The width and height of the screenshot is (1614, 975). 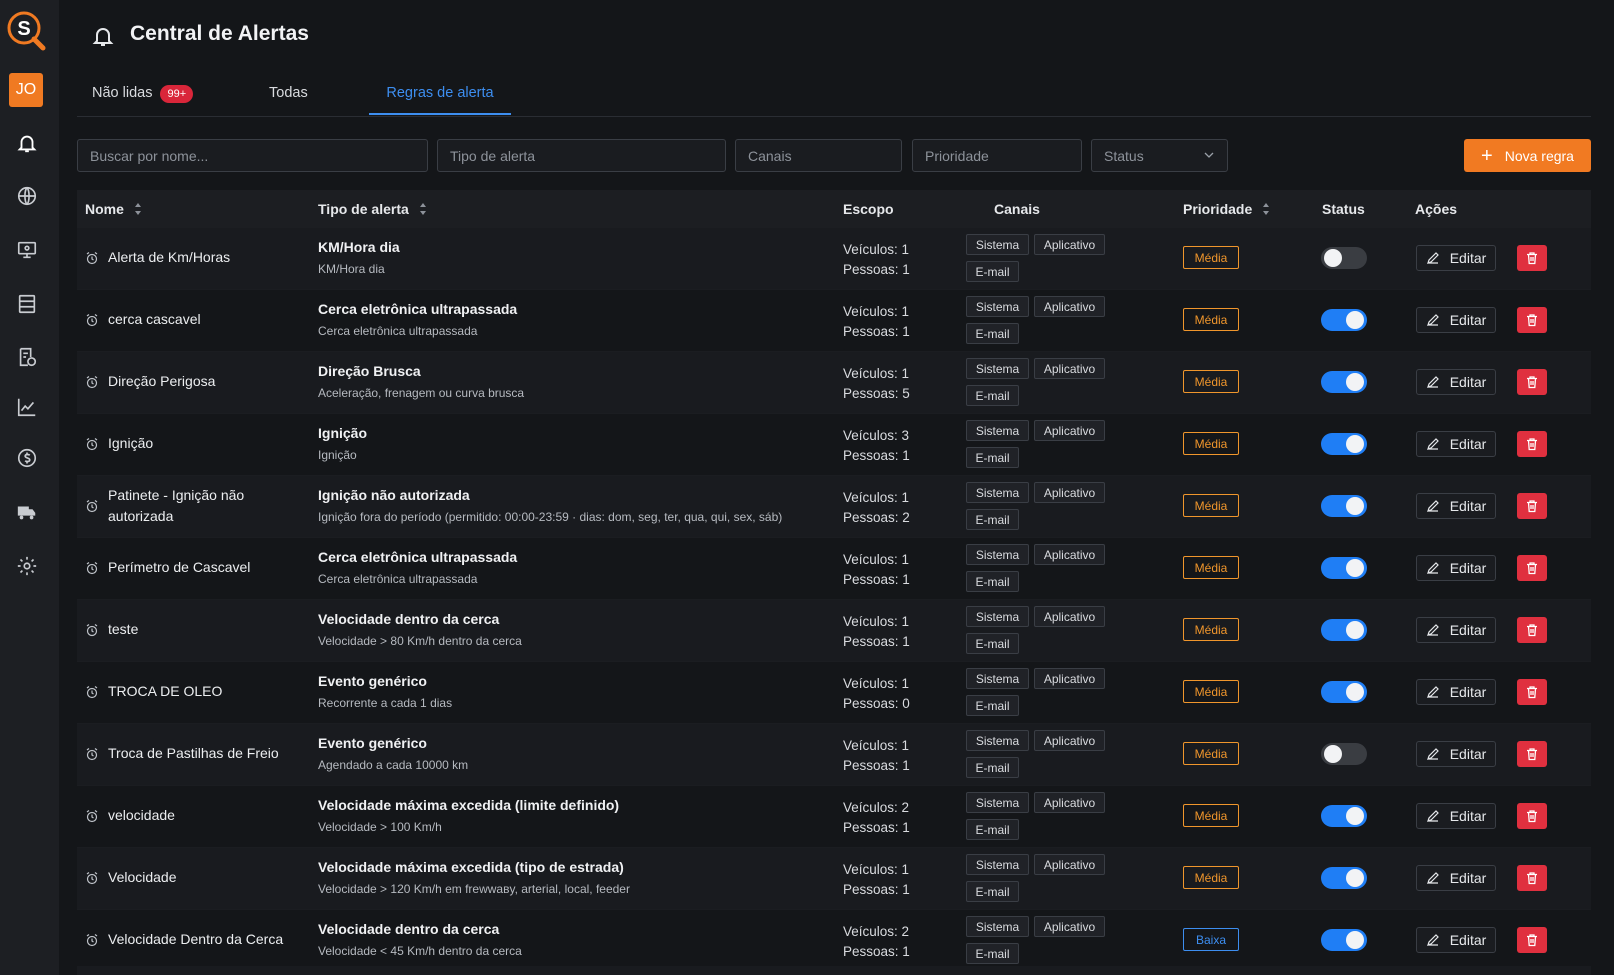 What do you see at coordinates (372, 209) in the screenshot?
I see `column-type: Tipo de alerta` at bounding box center [372, 209].